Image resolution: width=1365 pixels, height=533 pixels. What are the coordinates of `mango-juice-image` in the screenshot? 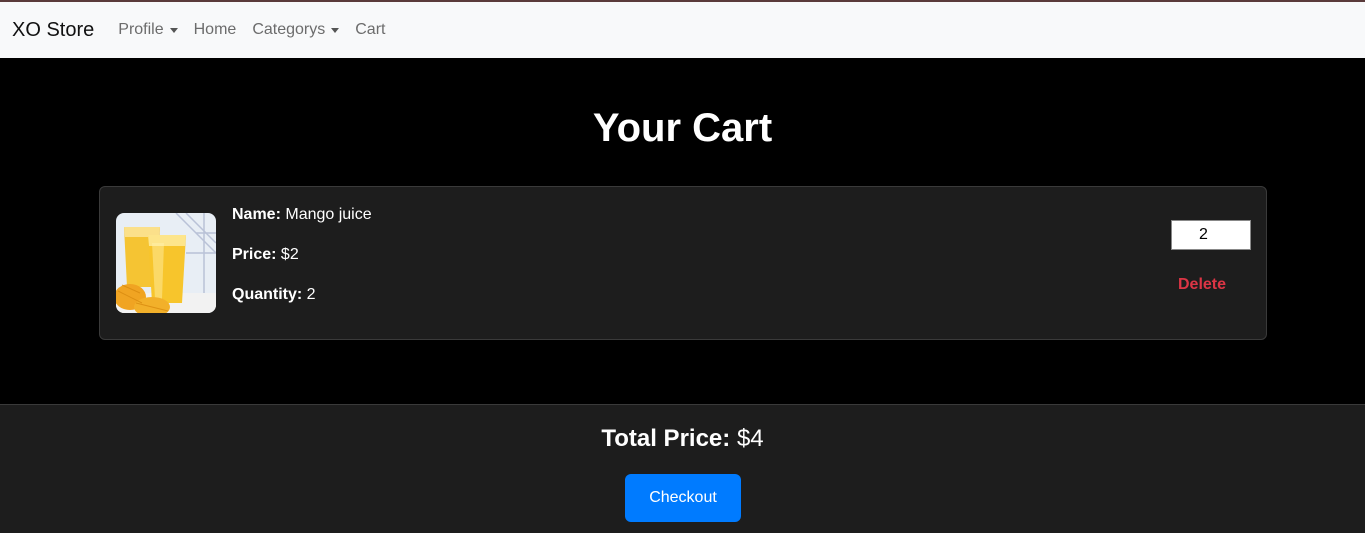 It's located at (166, 263).